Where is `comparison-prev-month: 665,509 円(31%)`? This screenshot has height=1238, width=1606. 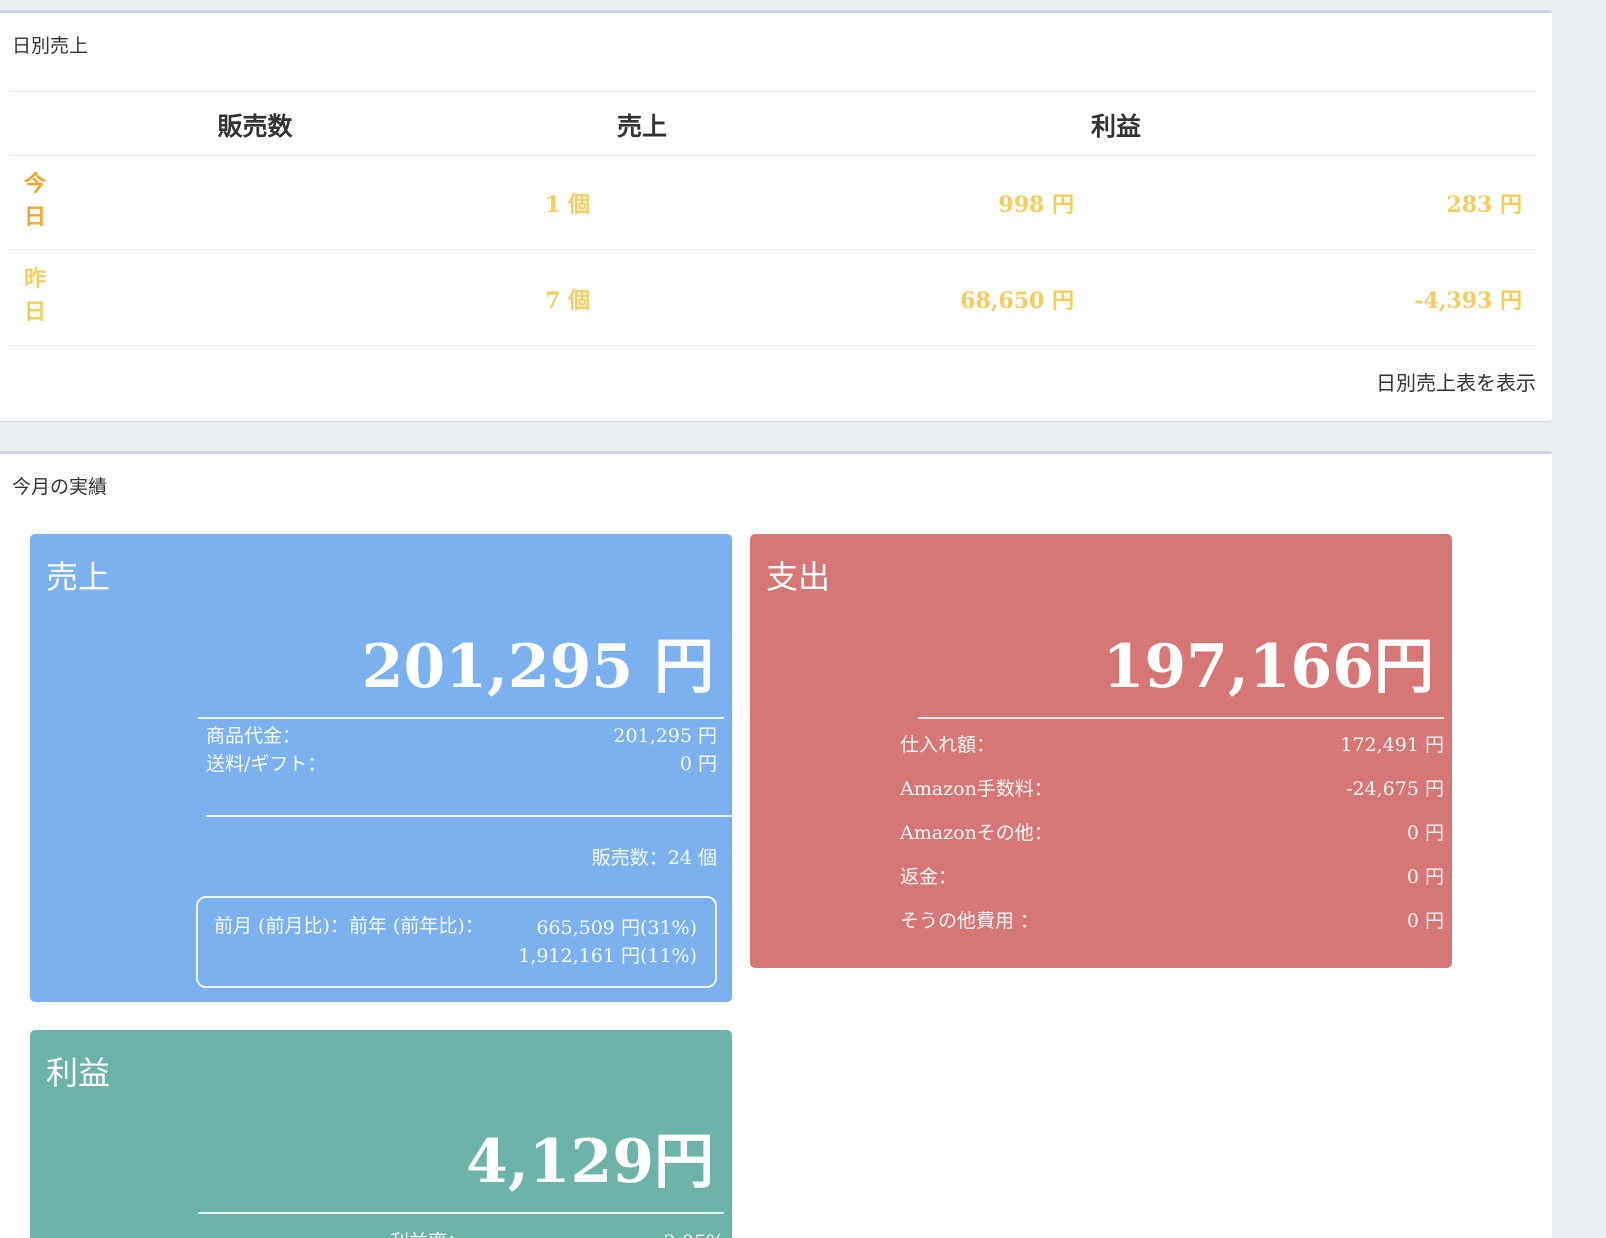
comparison-prev-month: 665,509 円(31%) is located at coordinates (616, 928).